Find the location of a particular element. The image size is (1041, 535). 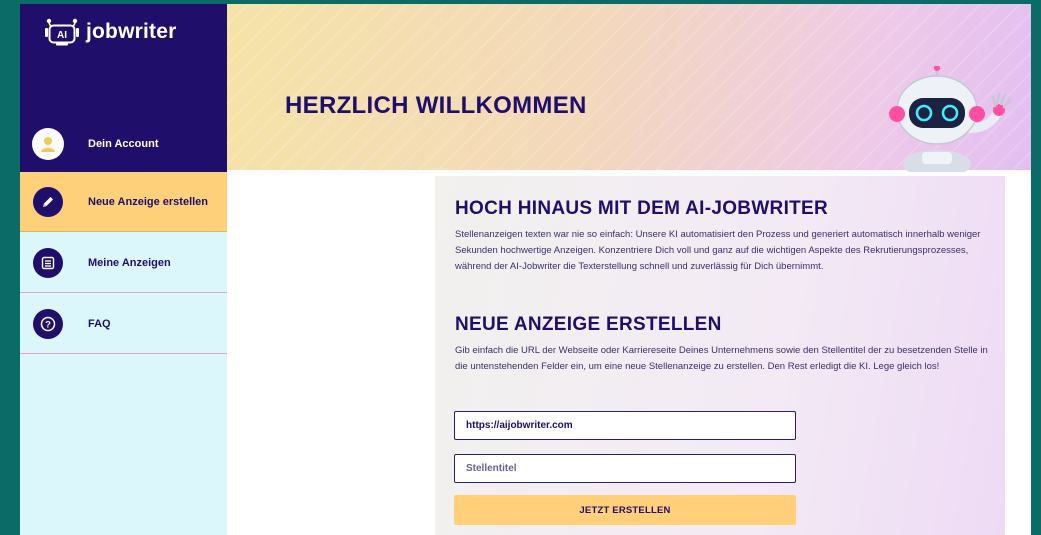

robot-mascot-icon is located at coordinates (950, 119).